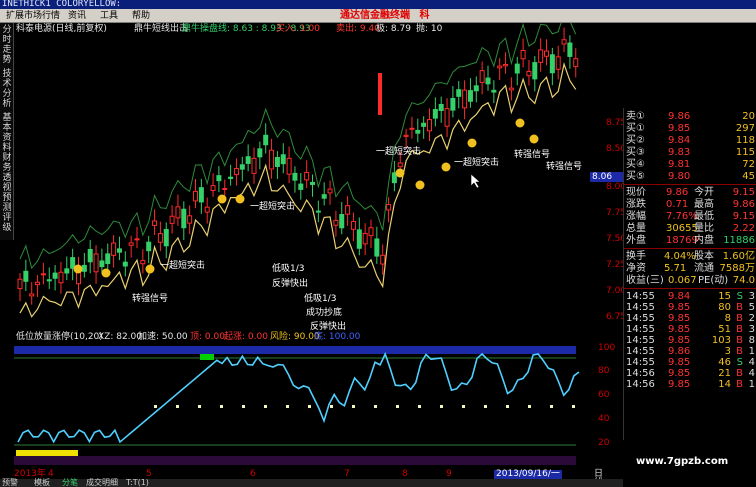 Image resolution: width=756 pixels, height=487 pixels. Describe the element at coordinates (679, 116) in the screenshot. I see `order-price: 9.86` at that location.